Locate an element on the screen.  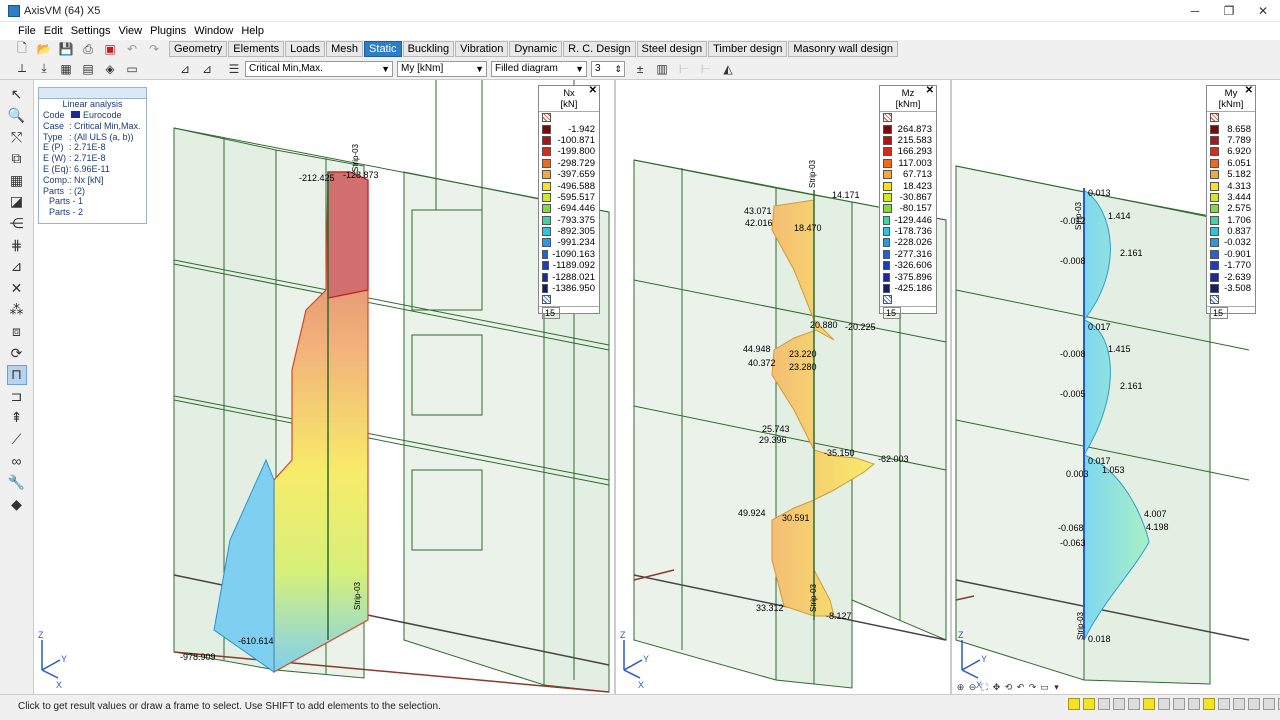
panel-header is located at coordinates (92, 93).